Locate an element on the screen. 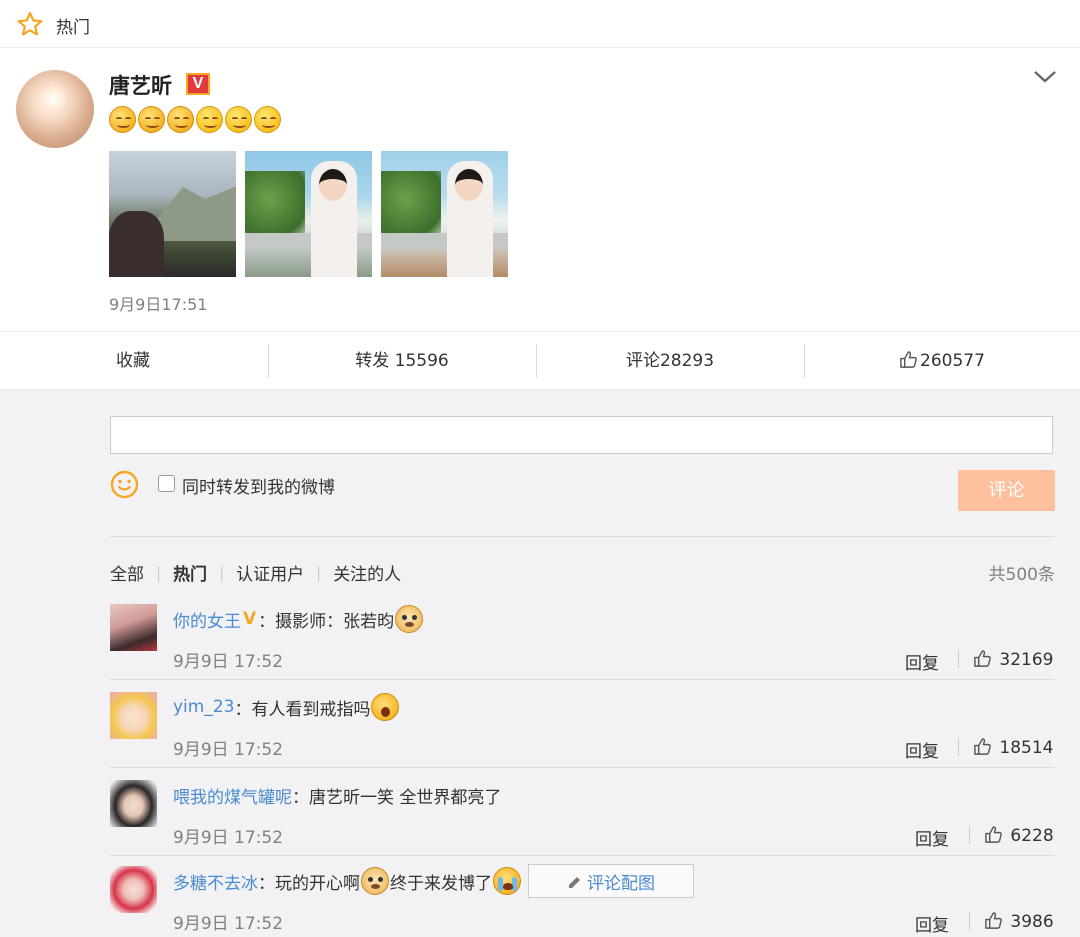 The height and width of the screenshot is (937, 1080). comment-text: 唐艺昕一笑 全世界都亮了 is located at coordinates (405, 797).